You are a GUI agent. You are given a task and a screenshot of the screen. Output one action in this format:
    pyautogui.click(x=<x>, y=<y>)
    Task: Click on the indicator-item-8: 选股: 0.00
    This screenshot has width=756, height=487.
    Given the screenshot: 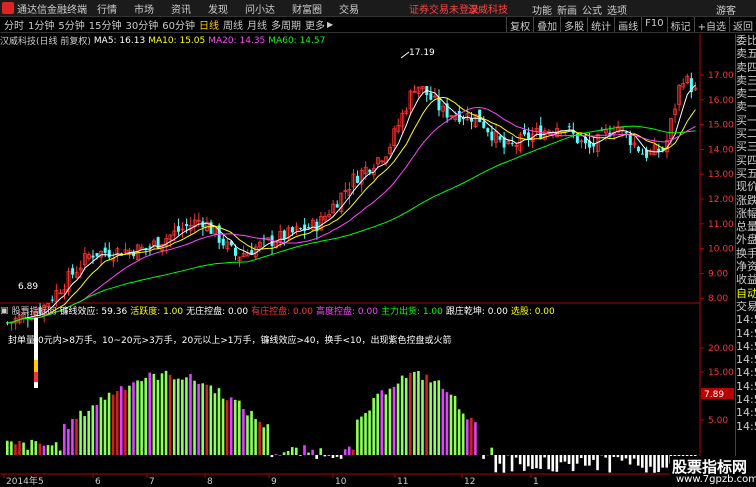 What is the action you would take?
    pyautogui.click(x=532, y=312)
    